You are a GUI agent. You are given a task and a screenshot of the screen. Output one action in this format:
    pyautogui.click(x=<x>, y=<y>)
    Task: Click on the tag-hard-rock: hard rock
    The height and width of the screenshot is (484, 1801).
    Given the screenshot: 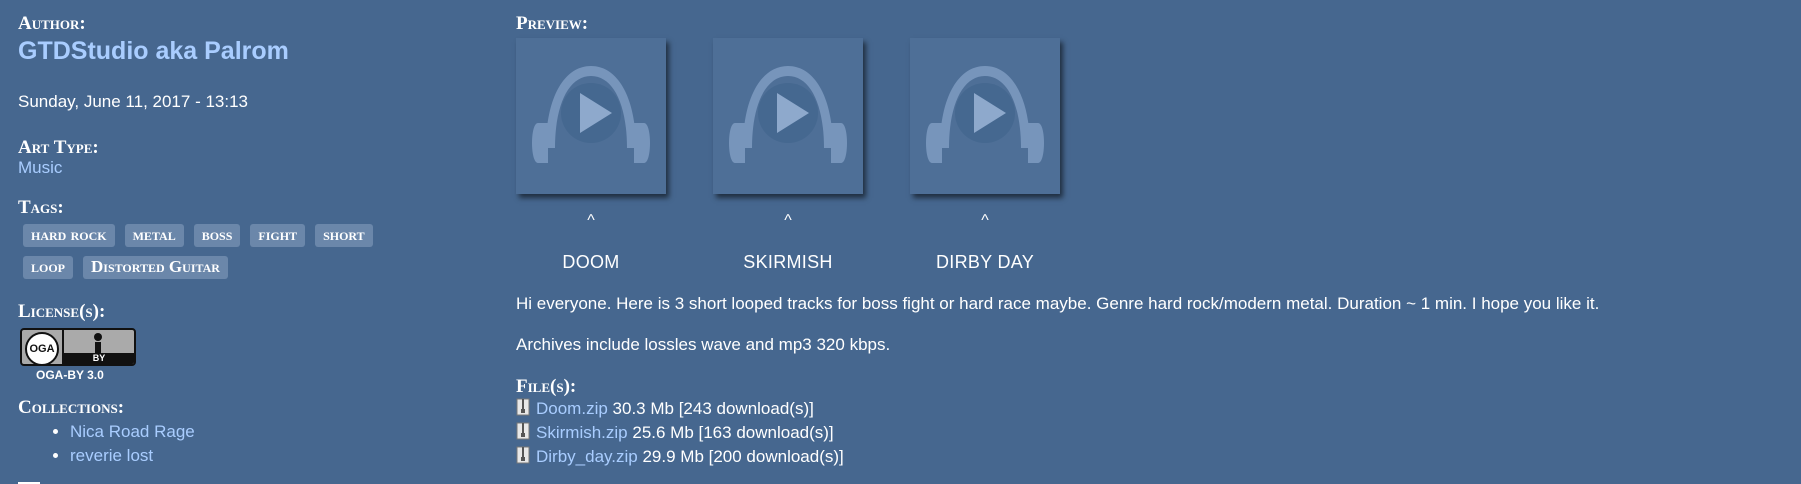 What is the action you would take?
    pyautogui.click(x=69, y=235)
    